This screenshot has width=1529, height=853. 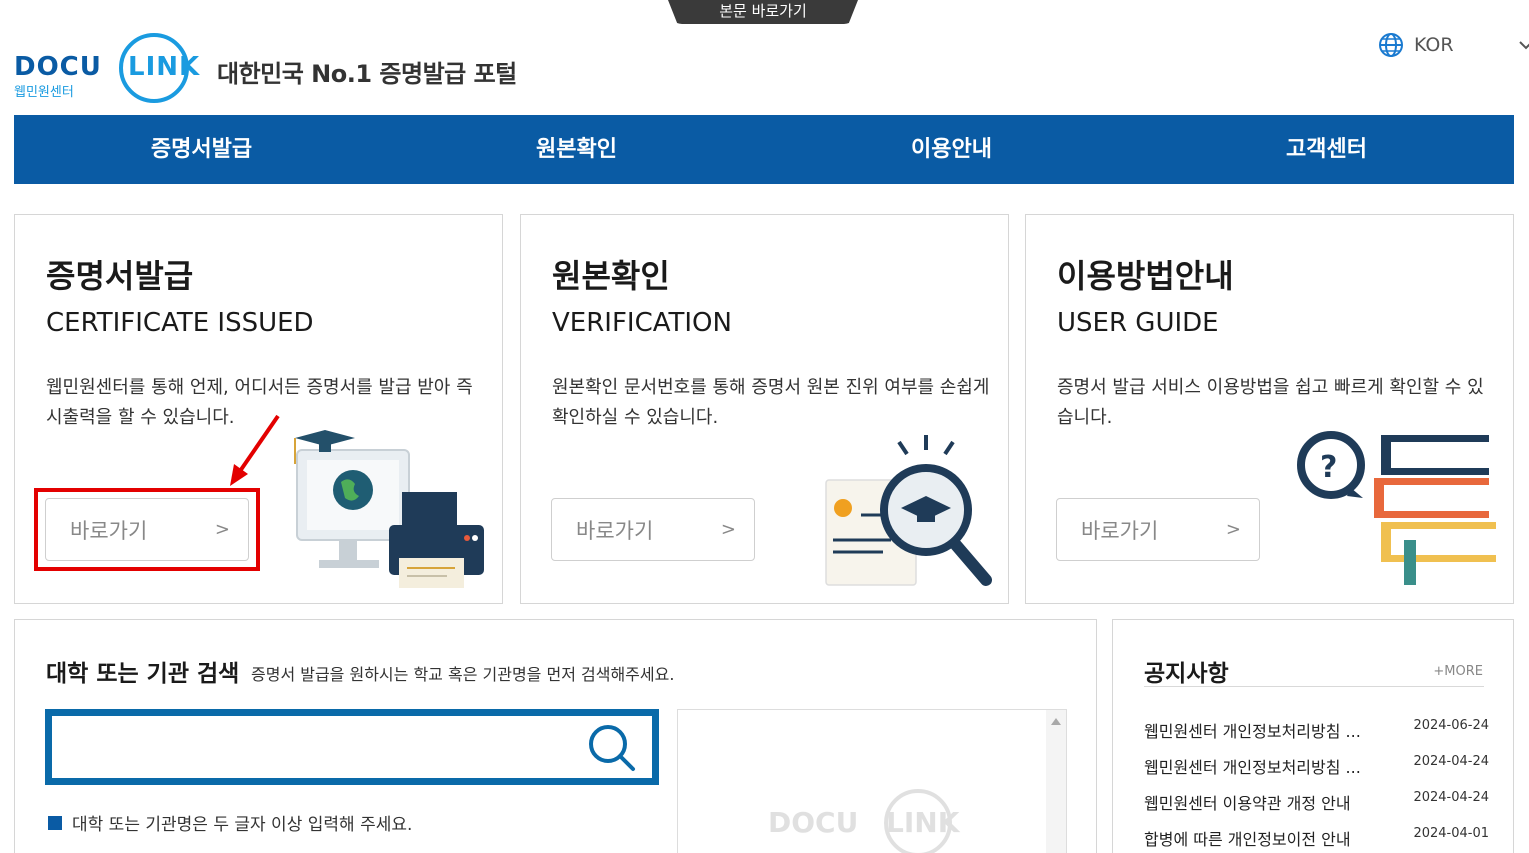 What do you see at coordinates (312, 746) in the screenshot?
I see `search-input` at bounding box center [312, 746].